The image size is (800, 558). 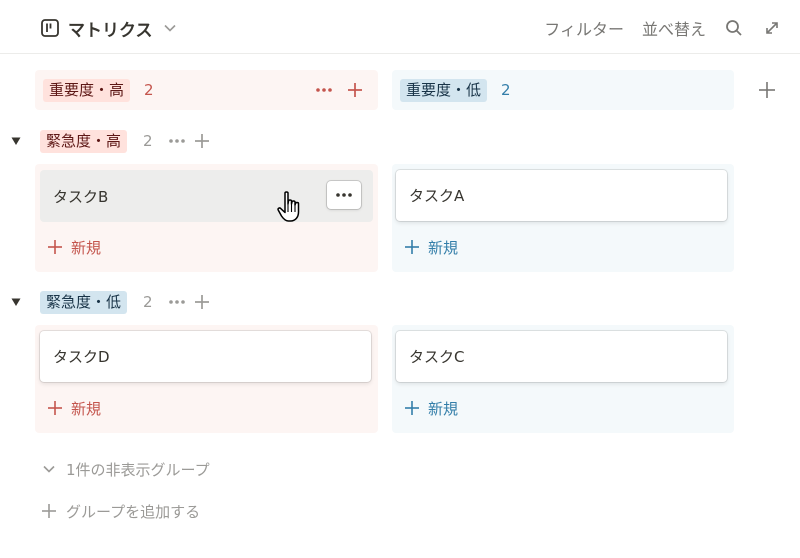 I want to click on column-tag: 重要度・低, so click(x=444, y=90).